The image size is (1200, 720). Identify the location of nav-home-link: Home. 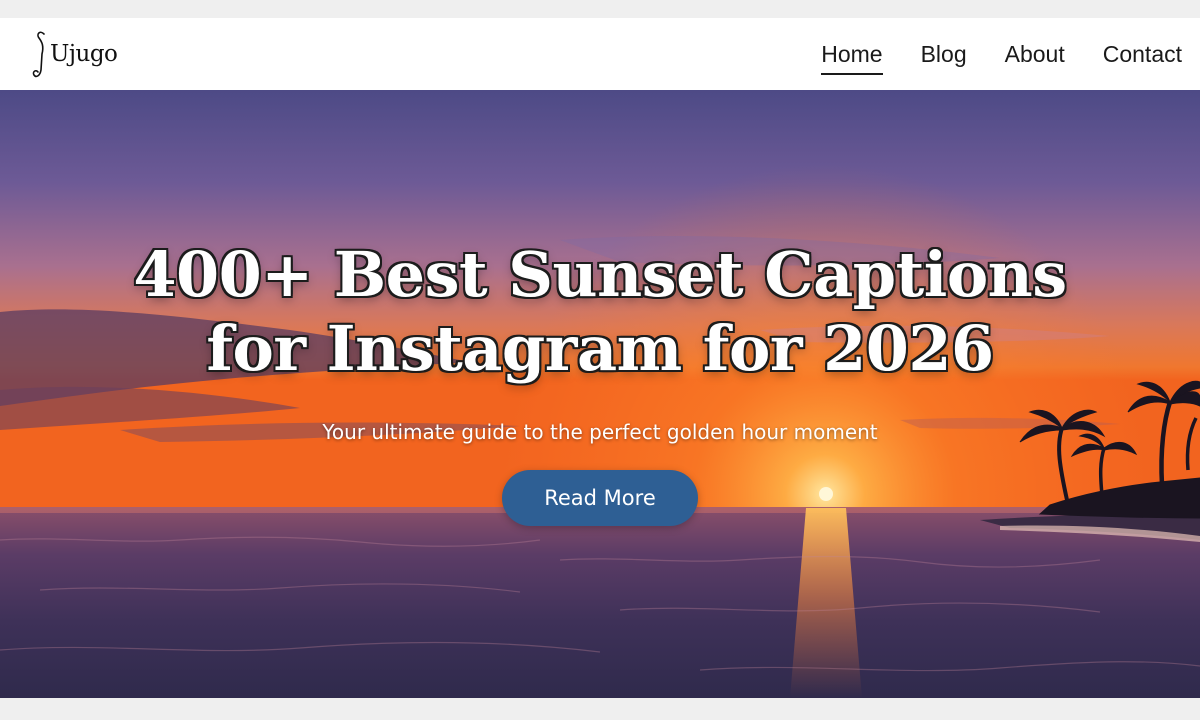
(852, 56).